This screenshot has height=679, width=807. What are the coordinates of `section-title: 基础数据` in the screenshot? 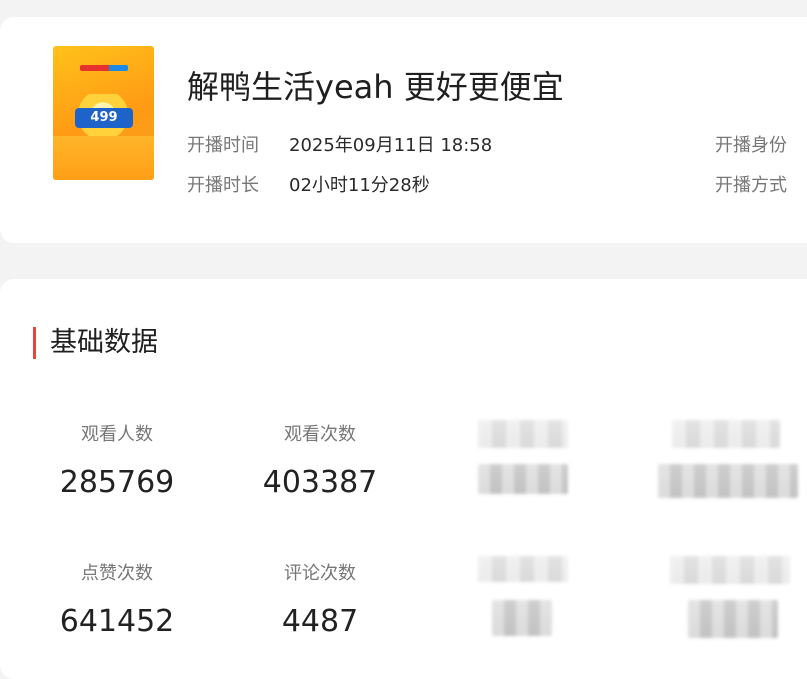 It's located at (104, 342).